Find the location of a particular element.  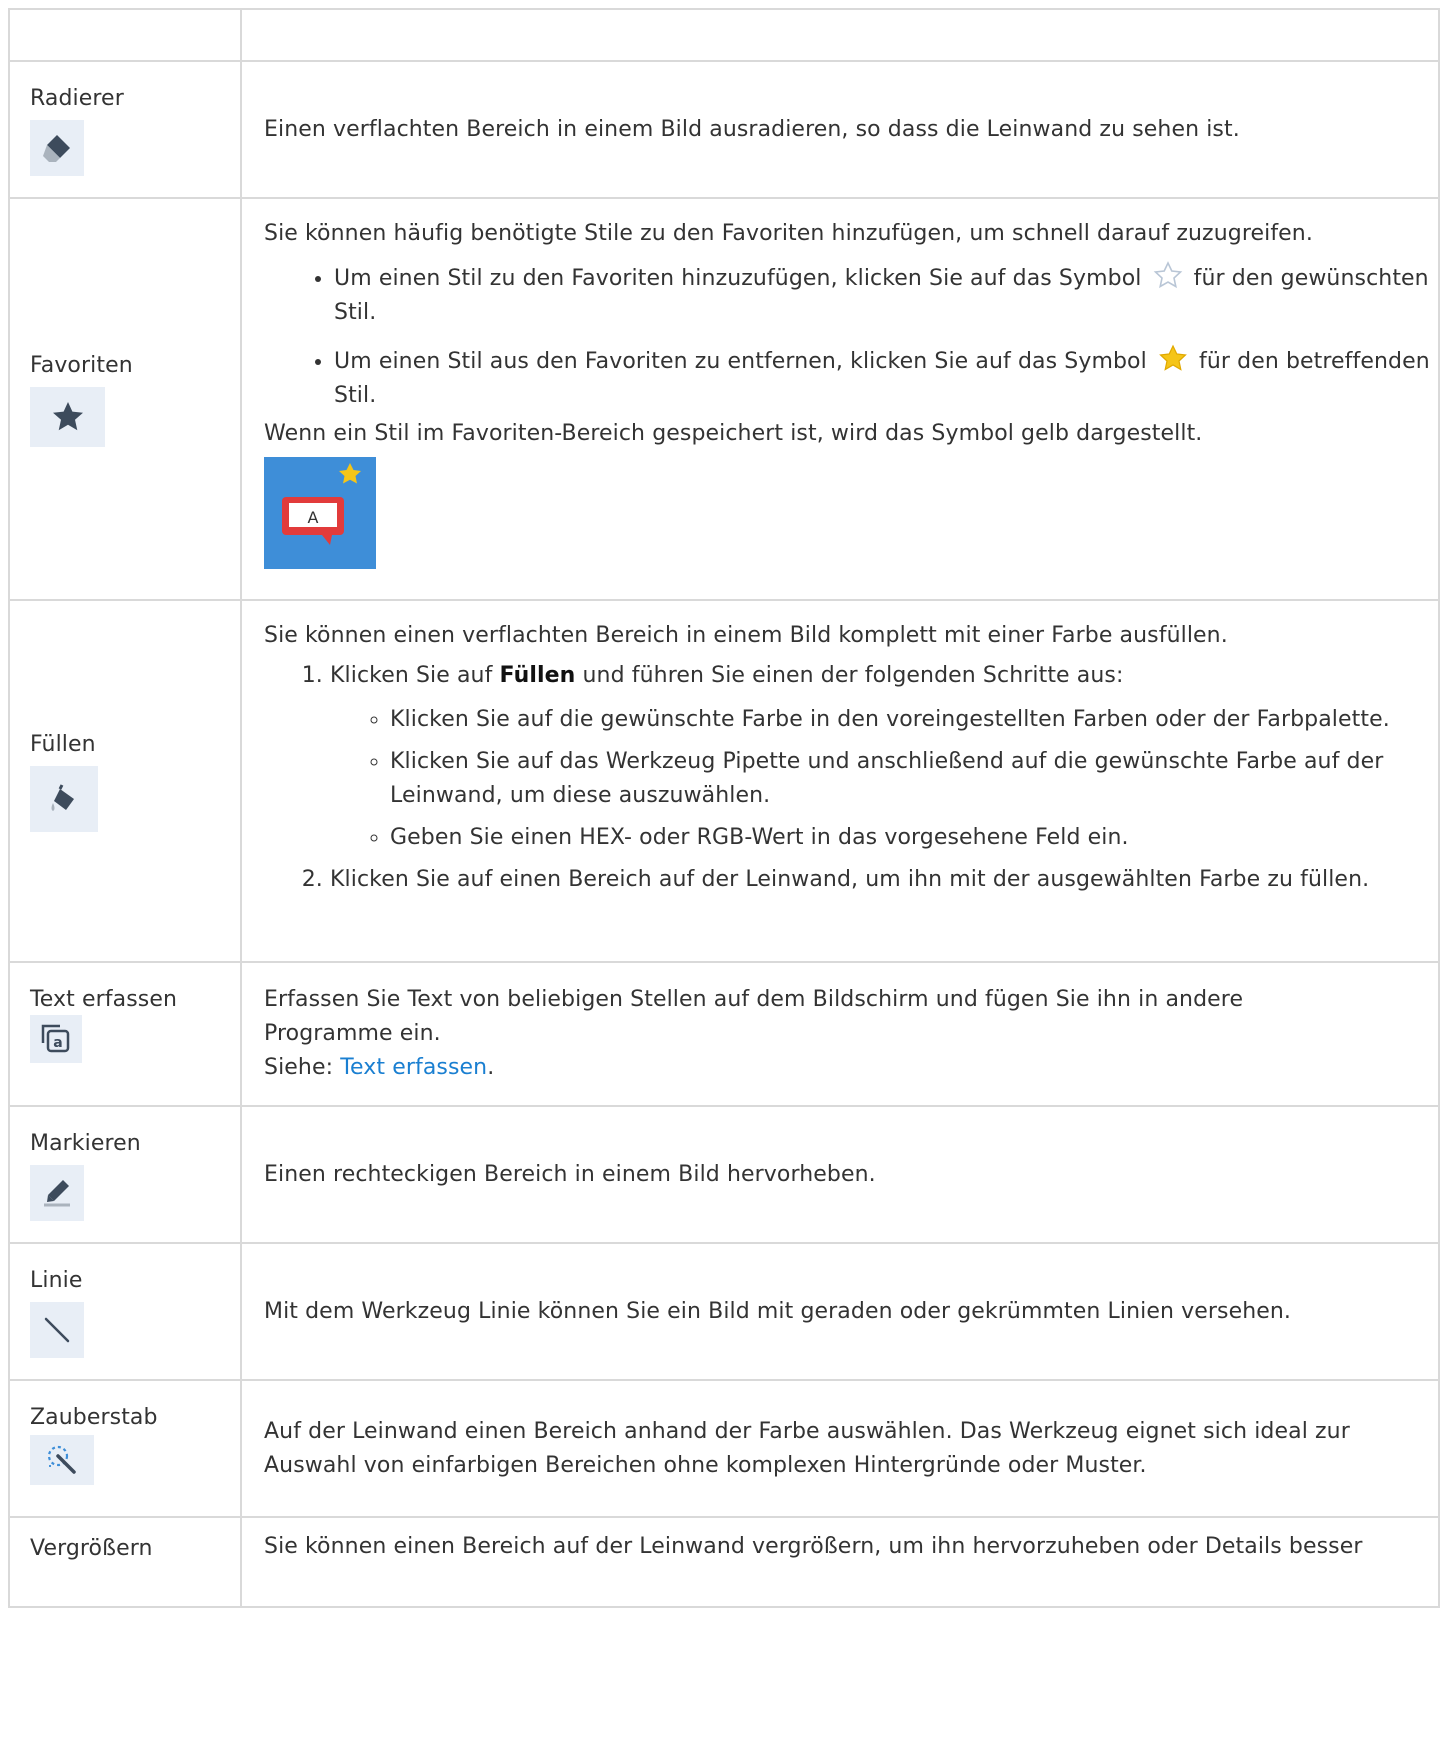

tool-name: Favoriten is located at coordinates (81, 365).